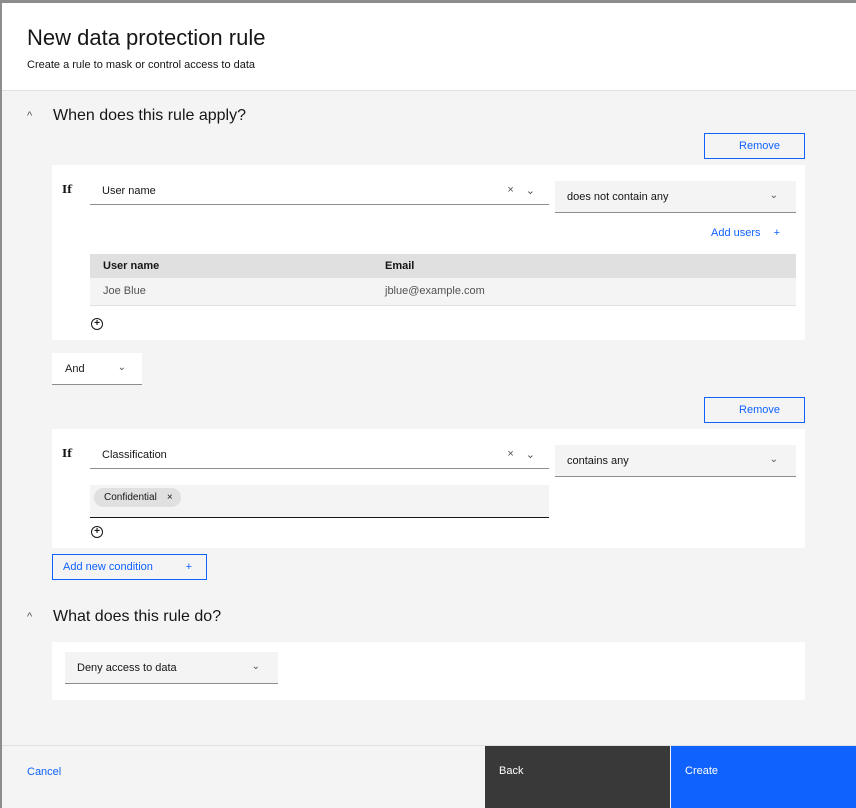 The image size is (856, 808). I want to click on operator-value: does not contain any, so click(618, 196).